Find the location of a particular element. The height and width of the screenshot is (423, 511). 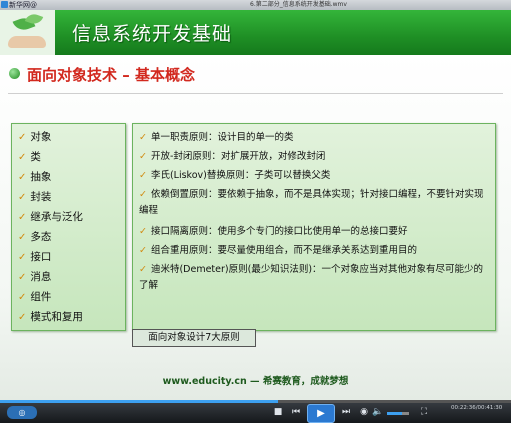

volume-icon: 🔈 is located at coordinates (378, 412).